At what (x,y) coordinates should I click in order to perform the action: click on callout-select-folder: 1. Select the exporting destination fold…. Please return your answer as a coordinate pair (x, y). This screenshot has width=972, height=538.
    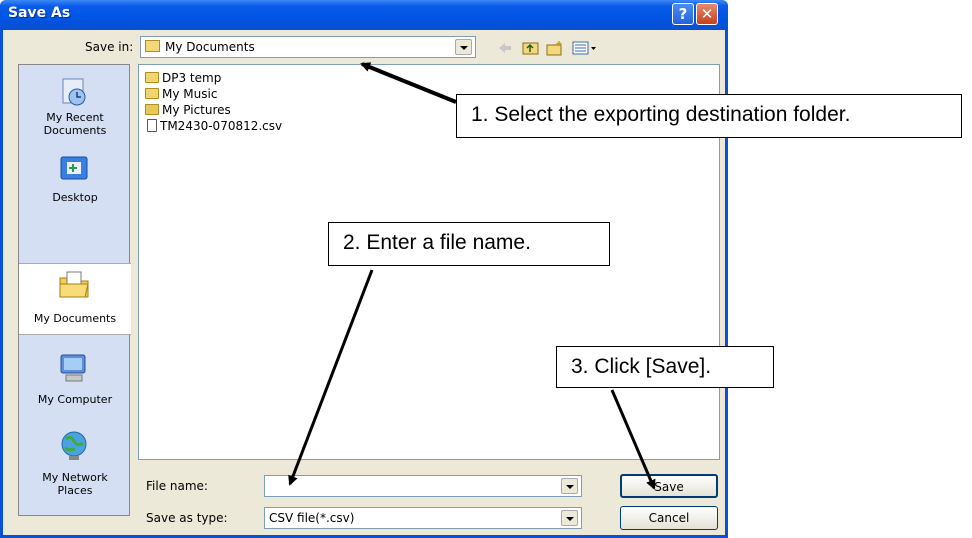
    Looking at the image, I should click on (709, 116).